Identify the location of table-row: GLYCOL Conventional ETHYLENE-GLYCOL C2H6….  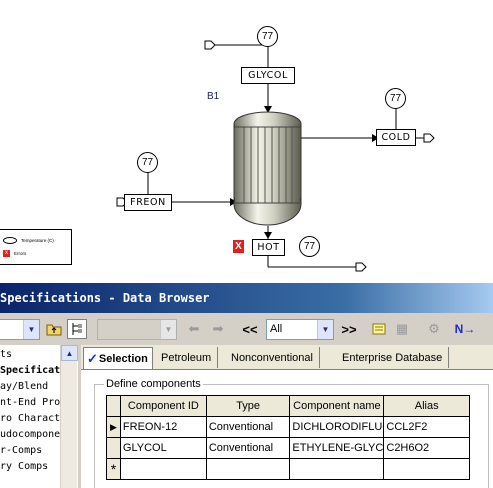
(288, 448).